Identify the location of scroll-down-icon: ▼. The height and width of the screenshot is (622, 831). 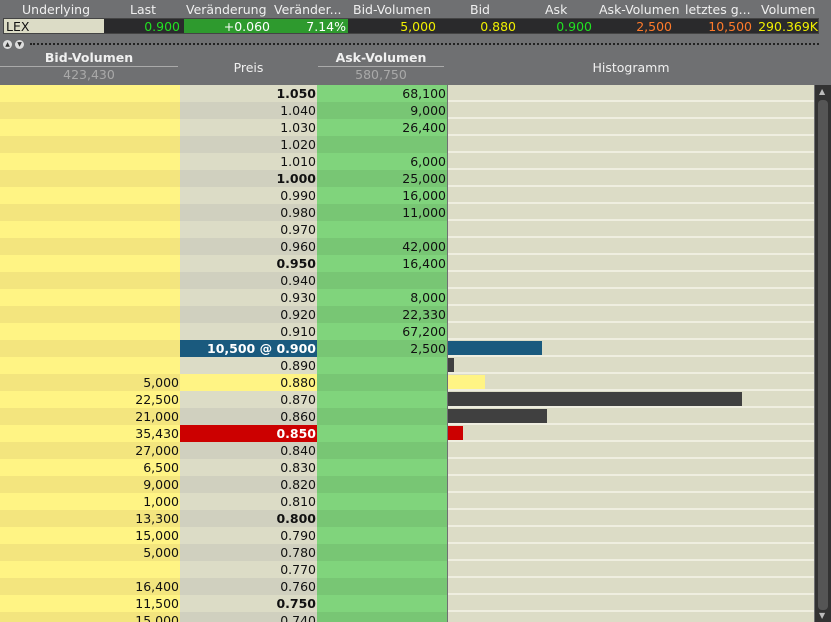
(822, 615).